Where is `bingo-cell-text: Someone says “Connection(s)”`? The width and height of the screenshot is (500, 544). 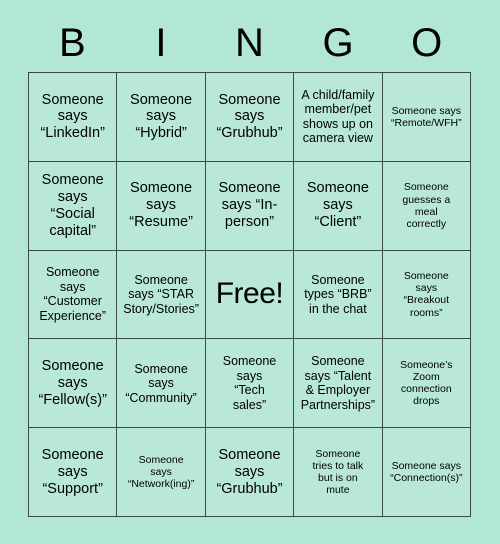 bingo-cell-text: Someone says “Connection(s)” is located at coordinates (426, 472).